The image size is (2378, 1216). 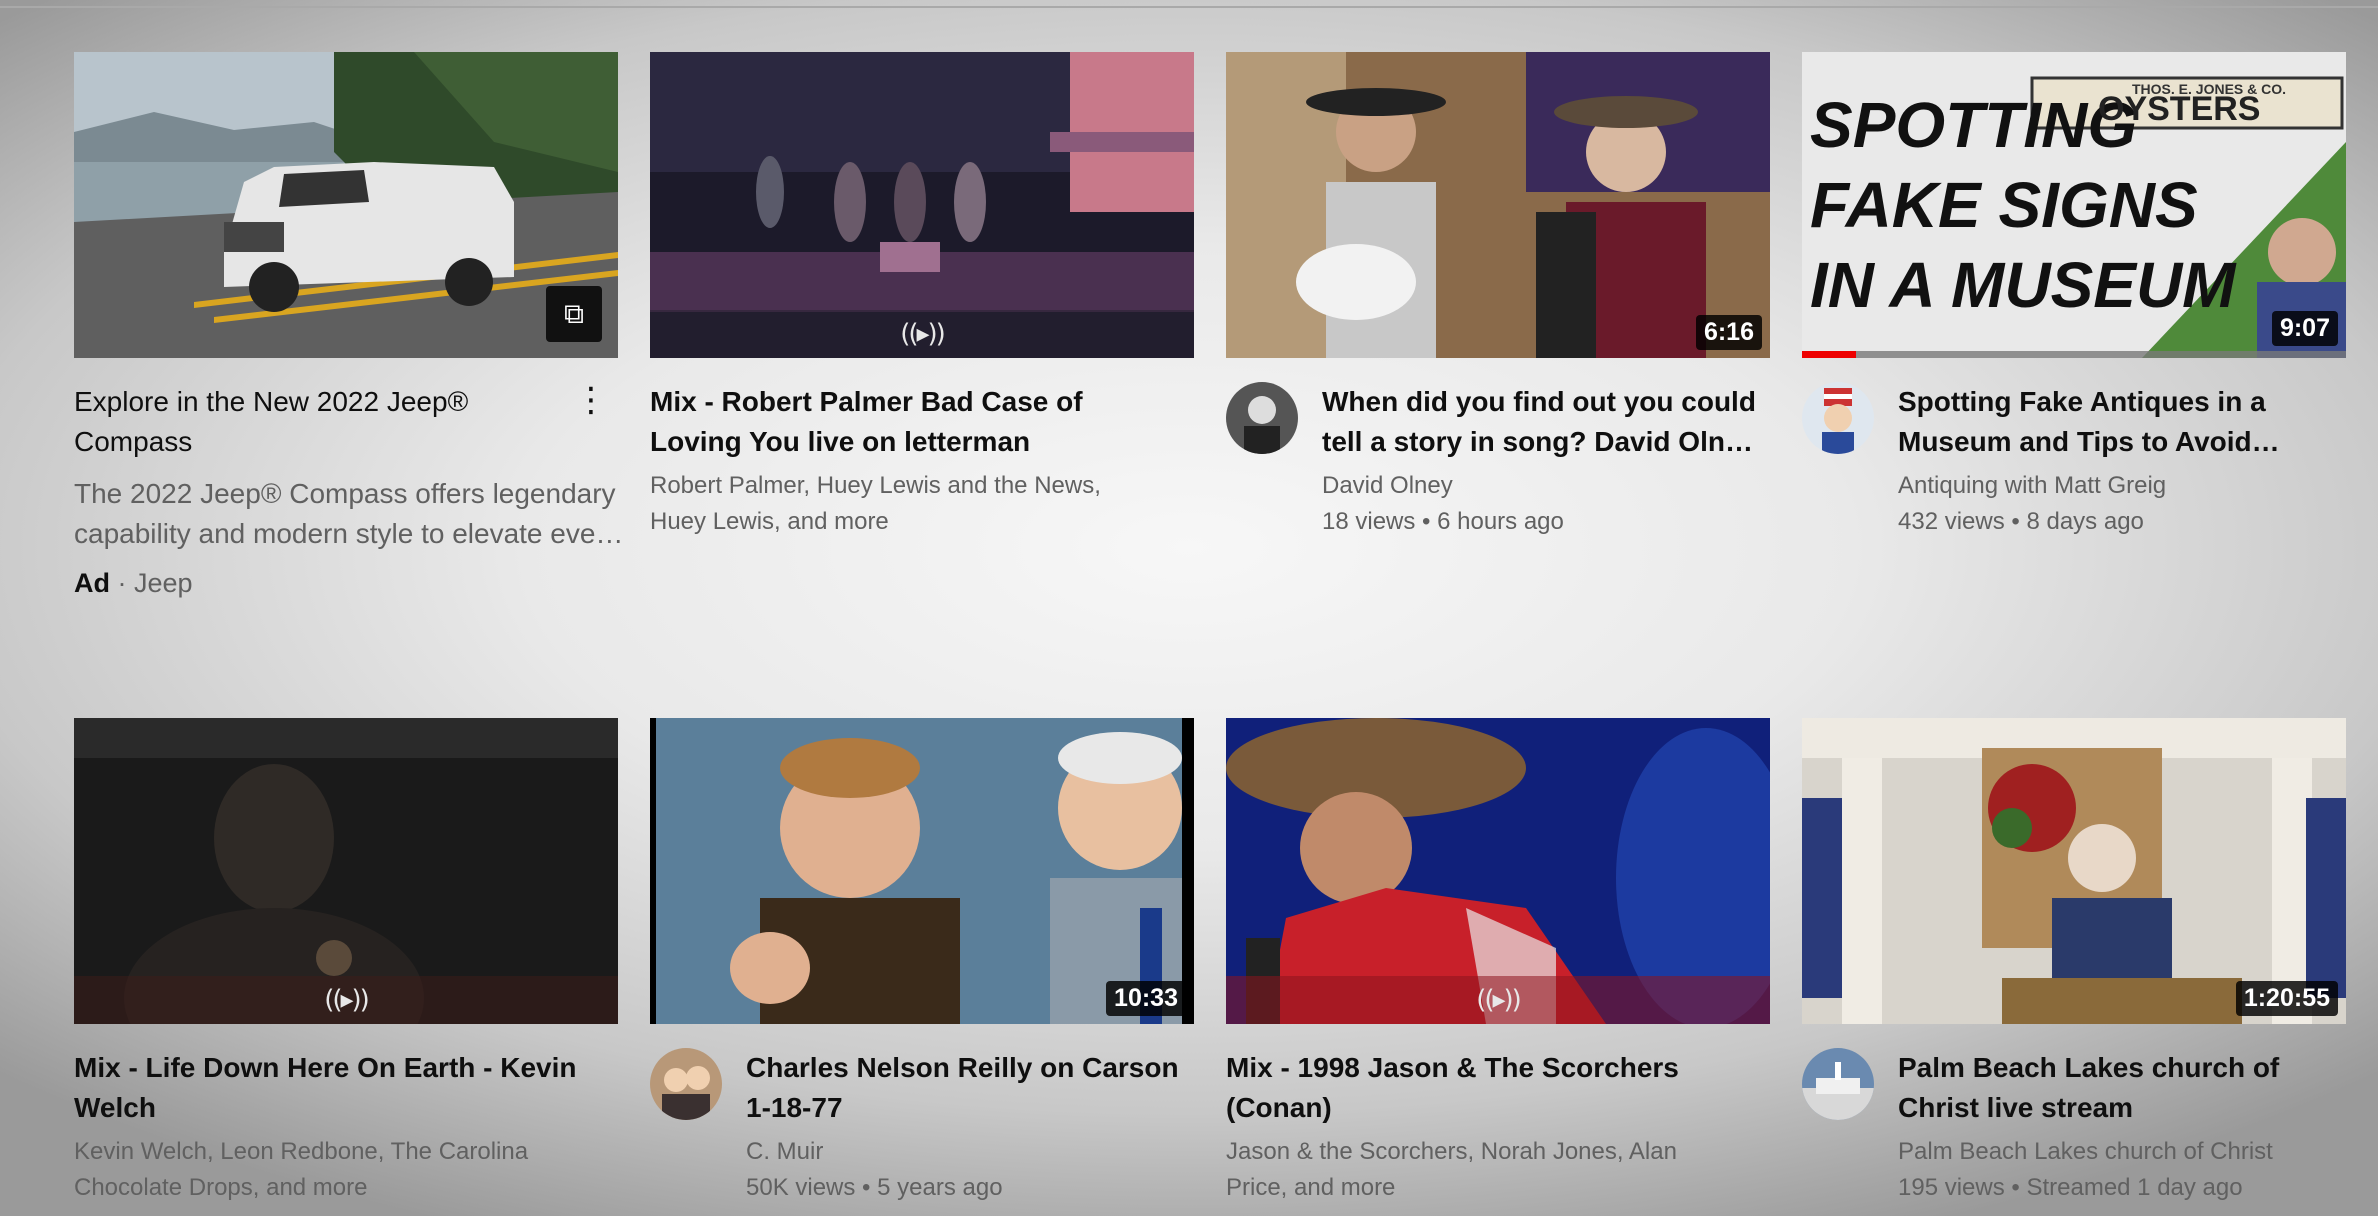 What do you see at coordinates (922, 402) in the screenshot?
I see `video-title-line: Mix - Robert Palmer Bad Case of` at bounding box center [922, 402].